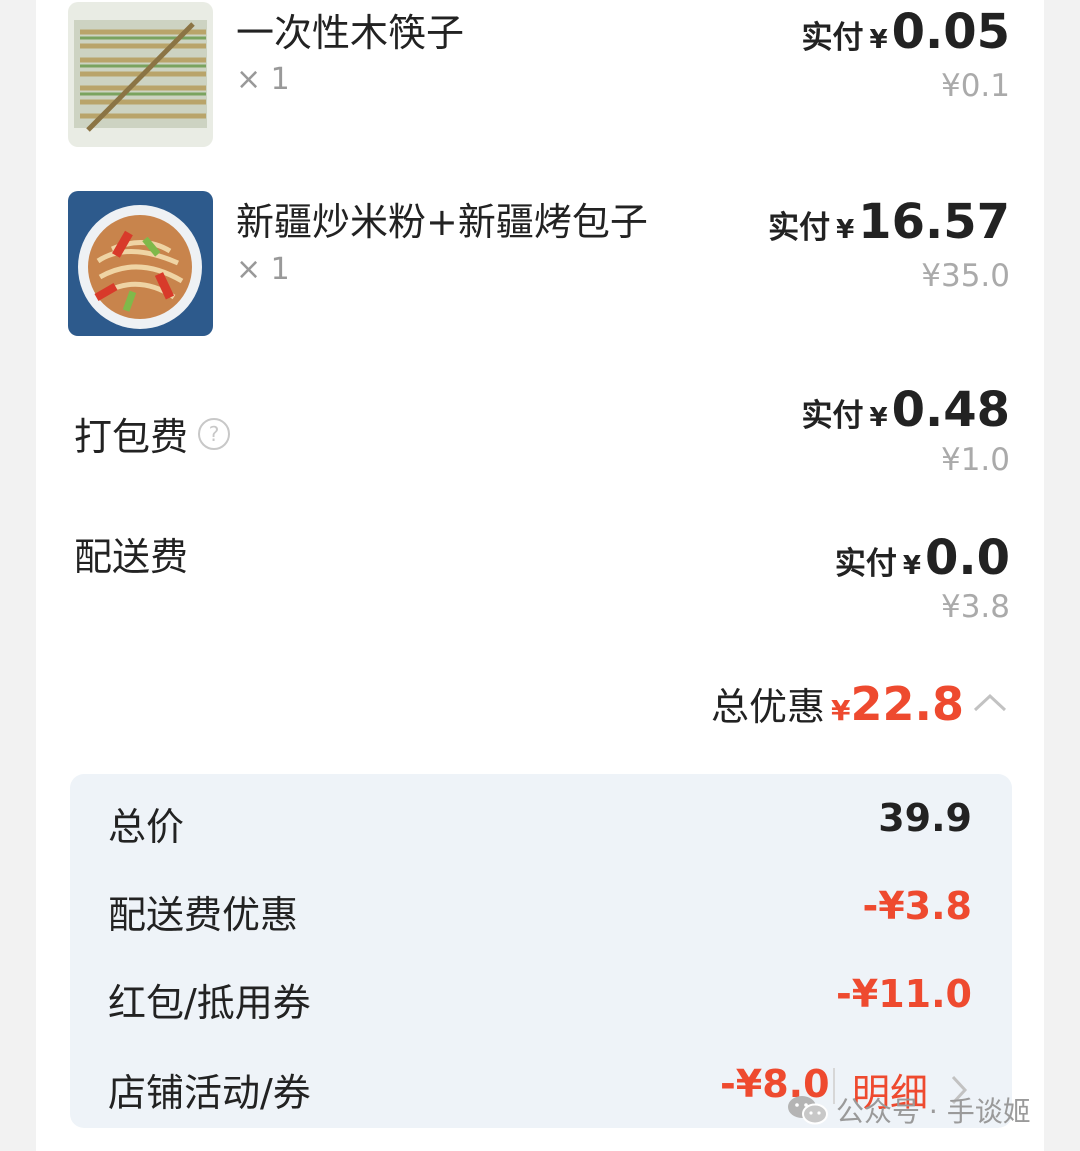 Image resolution: width=1080 pixels, height=1151 pixels. What do you see at coordinates (990, 704) in the screenshot?
I see `chevron-up-icon` at bounding box center [990, 704].